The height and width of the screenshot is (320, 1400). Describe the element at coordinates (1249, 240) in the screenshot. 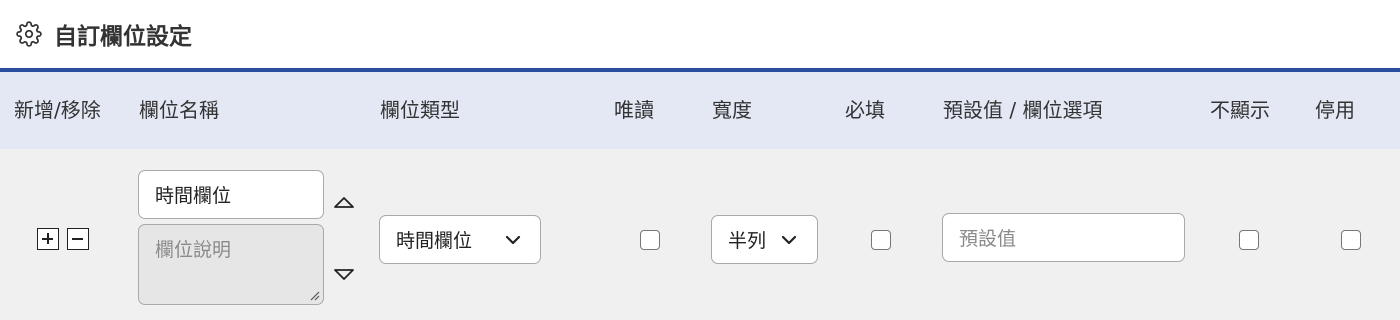

I see `hidden-checkbox` at that location.